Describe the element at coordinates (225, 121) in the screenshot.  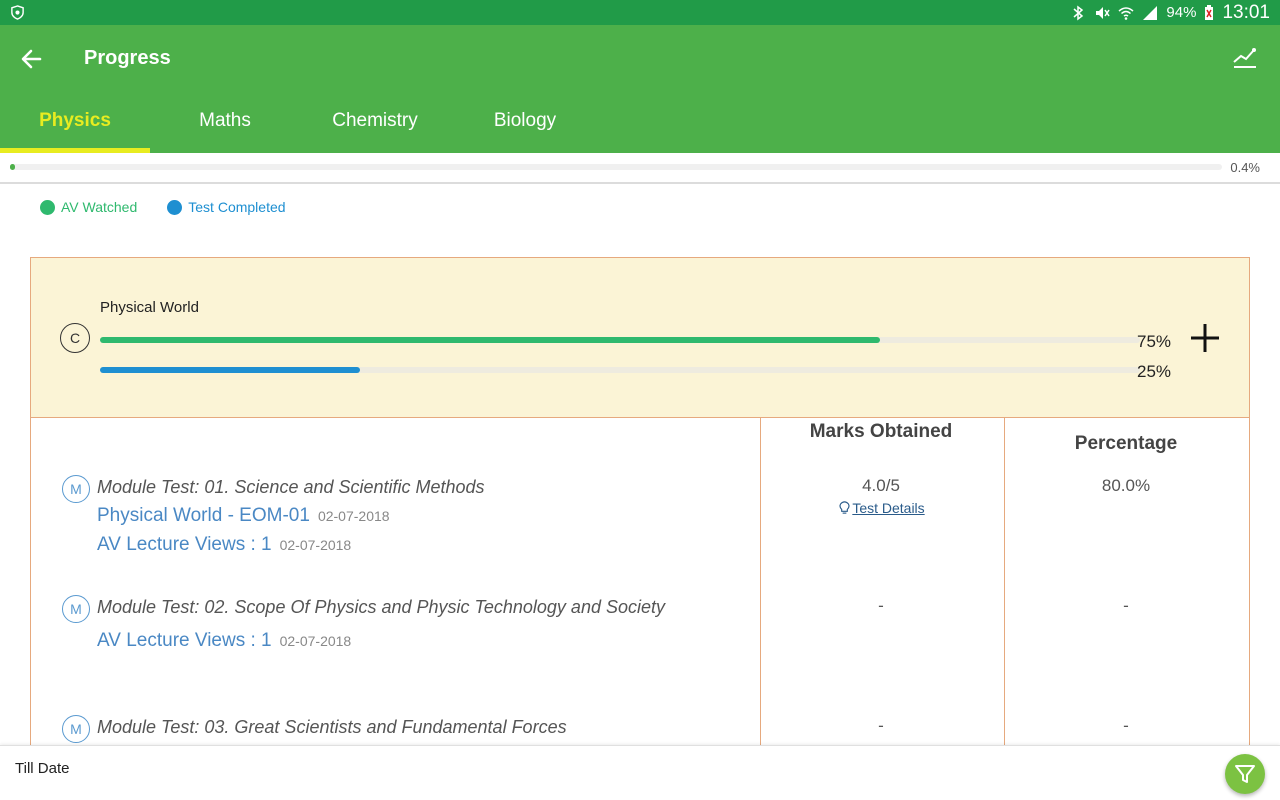
I see `tab-maths: Maths` at that location.